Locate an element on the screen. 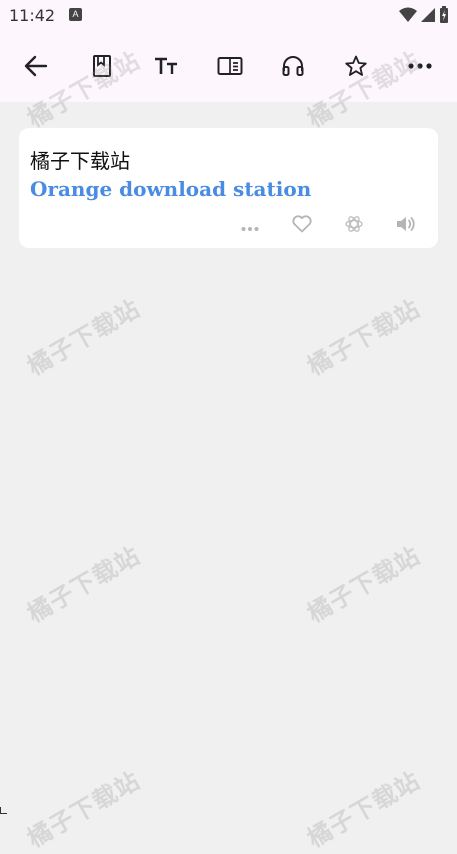 The height and width of the screenshot is (854, 457). screen-corner-marker is located at coordinates (3, 810).